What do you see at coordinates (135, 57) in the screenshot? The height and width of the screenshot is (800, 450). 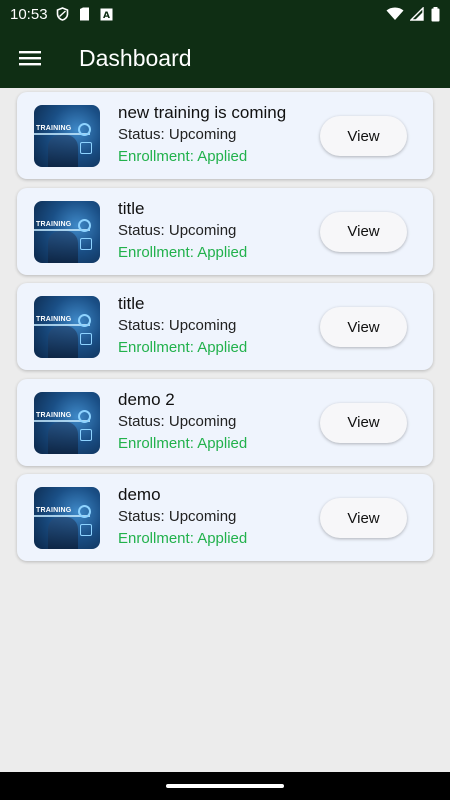 I see `page-title: Dashboard` at bounding box center [135, 57].